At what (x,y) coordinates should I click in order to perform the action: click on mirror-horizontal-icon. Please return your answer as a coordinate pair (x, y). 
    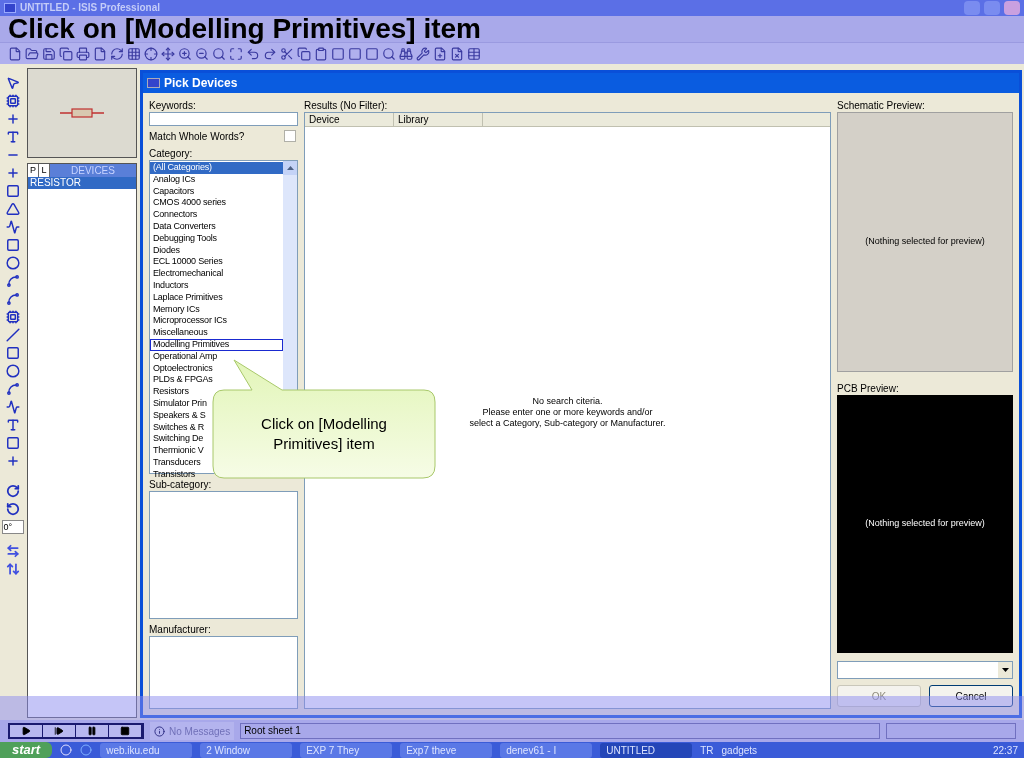
    Looking at the image, I should click on (12, 551).